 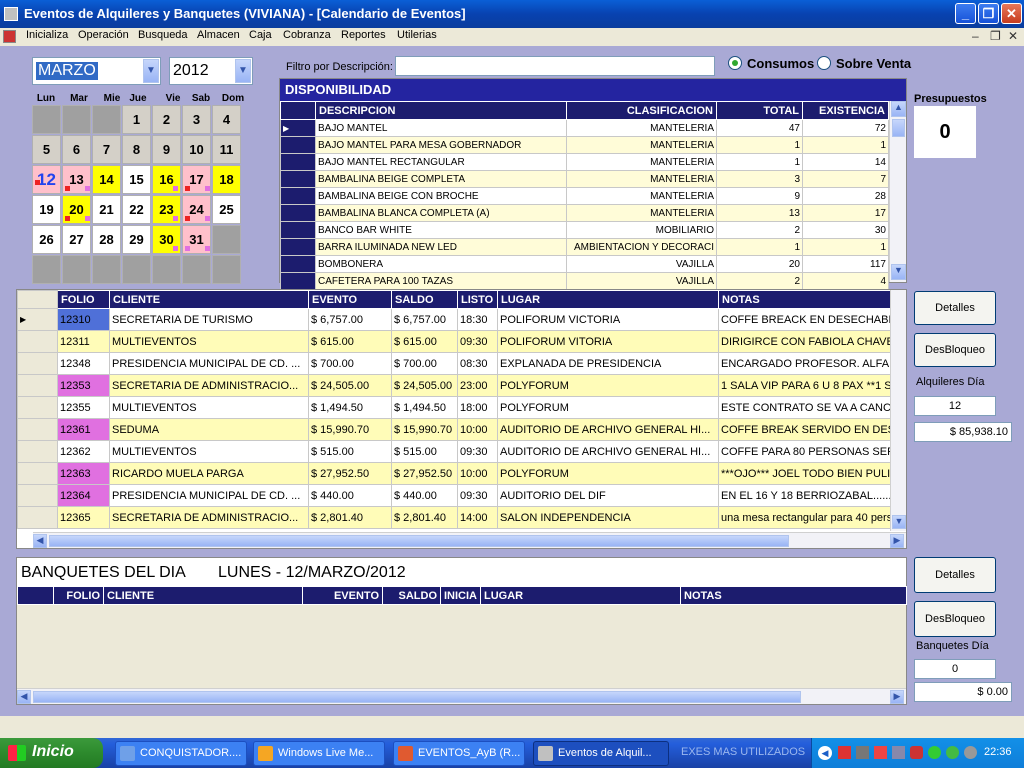 What do you see at coordinates (417, 35) in the screenshot?
I see `menu-utilerias: Utilerias` at bounding box center [417, 35].